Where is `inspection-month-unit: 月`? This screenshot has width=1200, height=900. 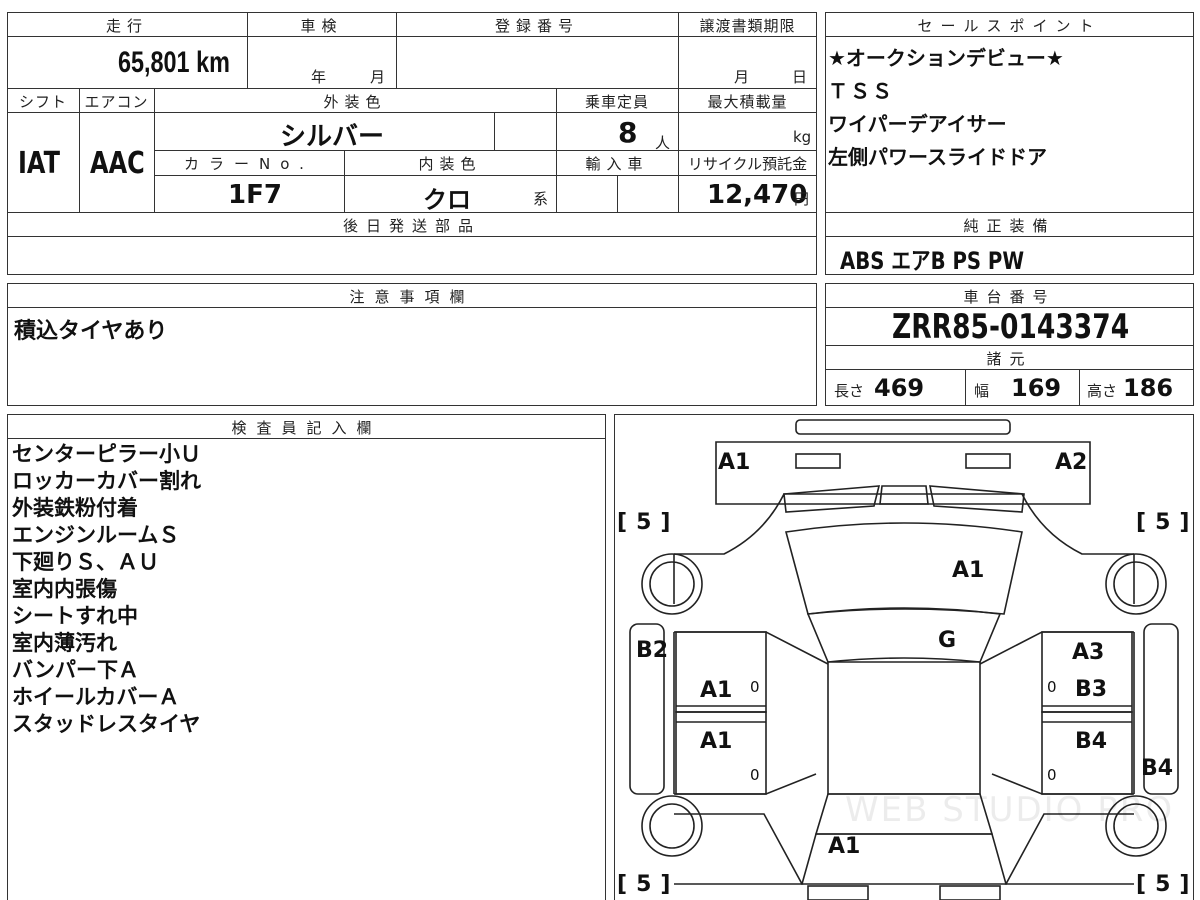
inspection-month-unit: 月 is located at coordinates (378, 77).